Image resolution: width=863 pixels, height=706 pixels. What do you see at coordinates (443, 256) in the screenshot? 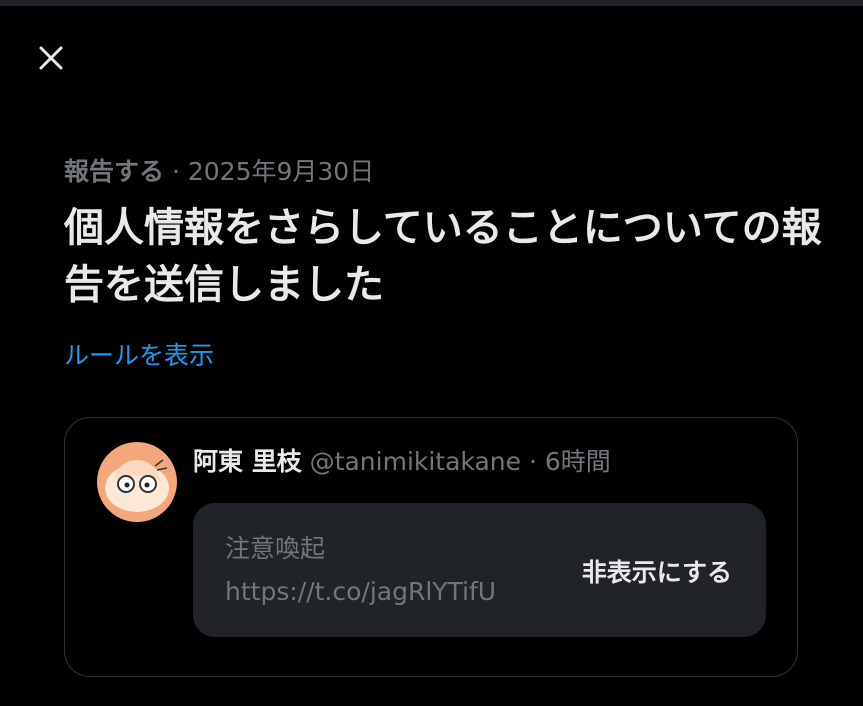
I see `page-title: 個人情報をさらしていることについての報告を送信しました` at bounding box center [443, 256].